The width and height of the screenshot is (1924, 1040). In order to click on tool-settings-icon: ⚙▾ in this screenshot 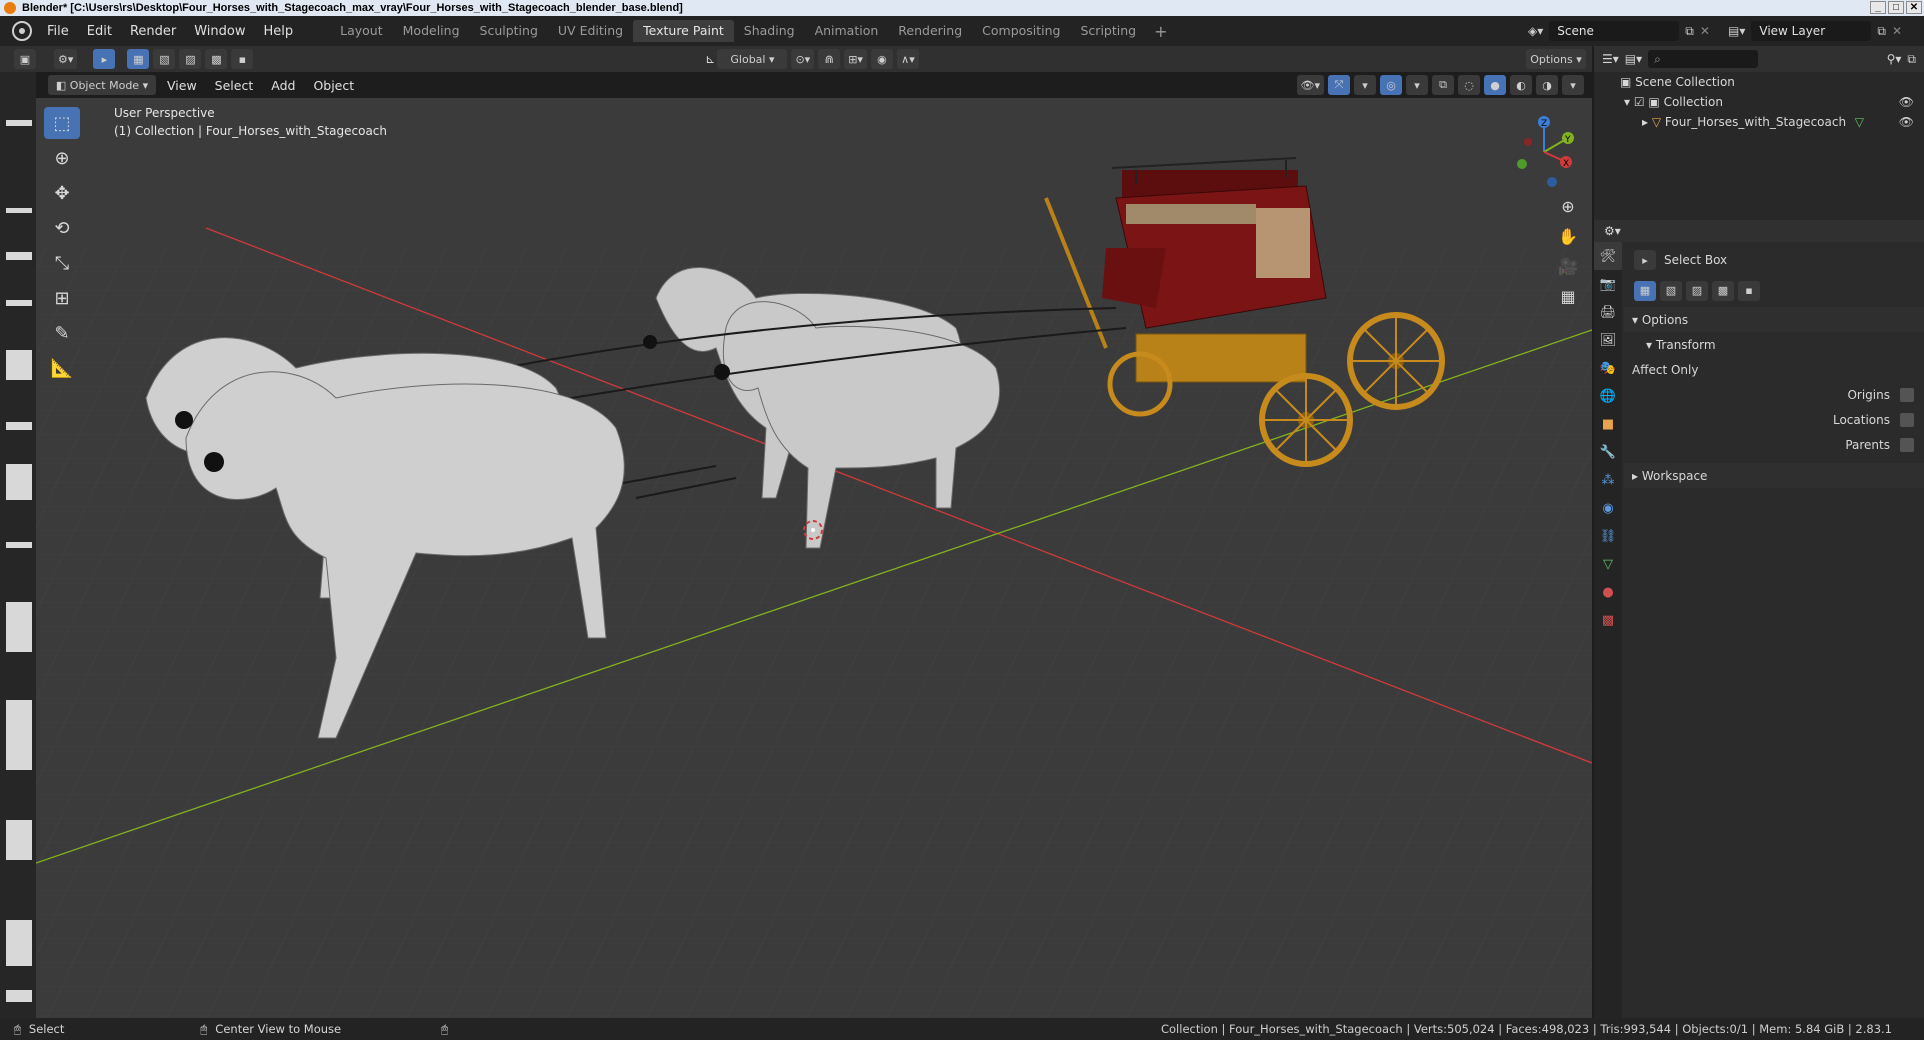, I will do `click(66, 59)`.